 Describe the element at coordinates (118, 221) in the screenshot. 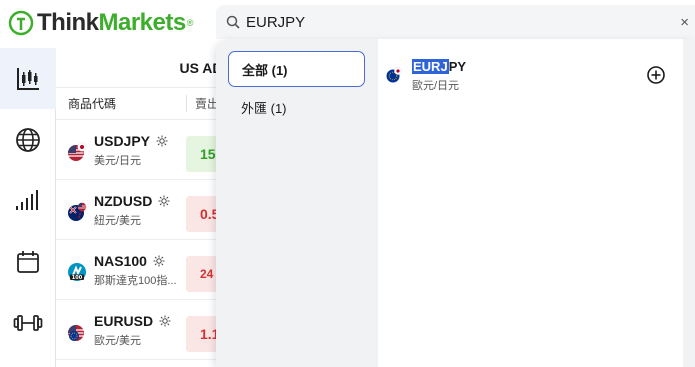

I see `market-description: 紐元/美元` at that location.